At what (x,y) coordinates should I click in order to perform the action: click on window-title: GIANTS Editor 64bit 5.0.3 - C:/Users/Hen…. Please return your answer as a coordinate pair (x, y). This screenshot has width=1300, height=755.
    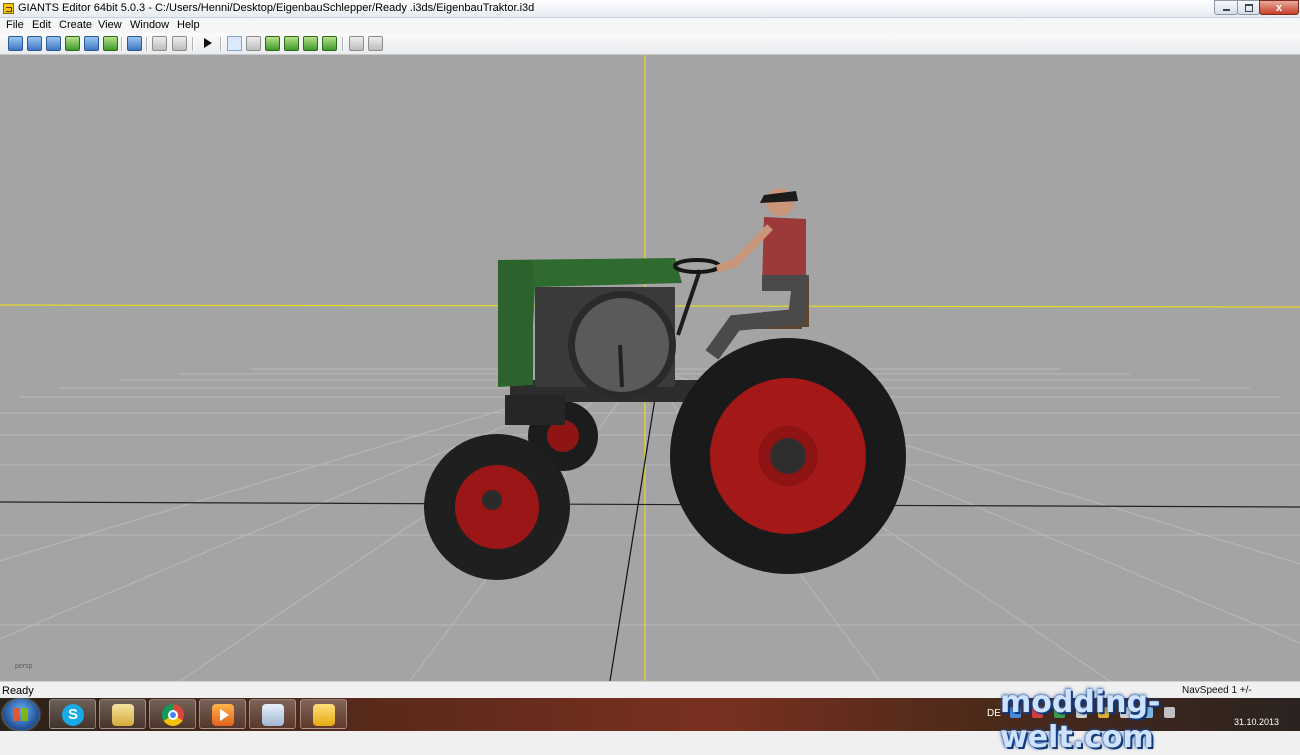
    Looking at the image, I should click on (276, 8).